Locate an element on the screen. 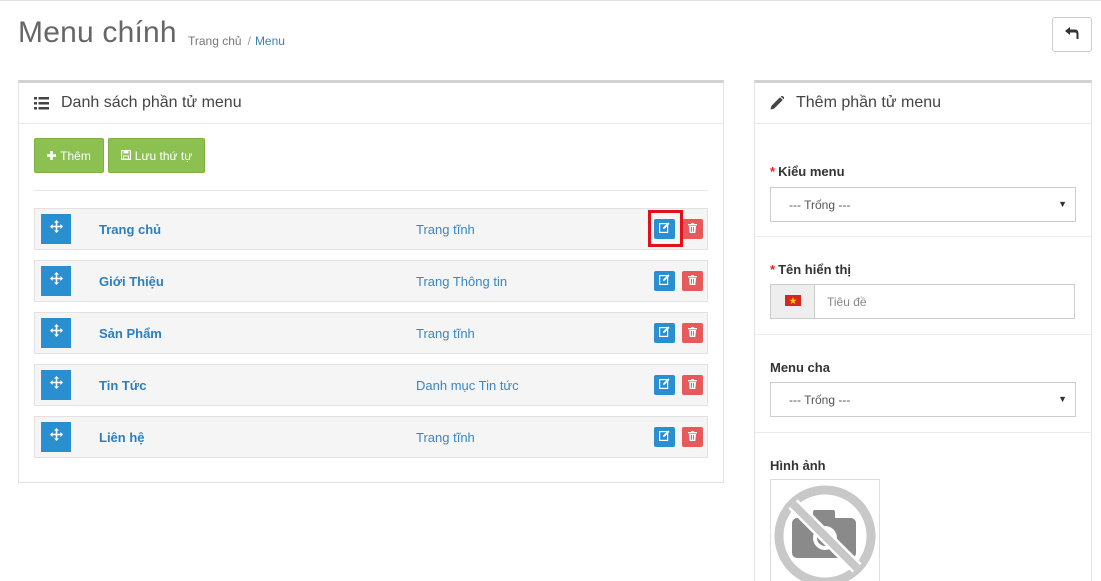 The height and width of the screenshot is (581, 1101). display-name-input-group is located at coordinates (922, 301).